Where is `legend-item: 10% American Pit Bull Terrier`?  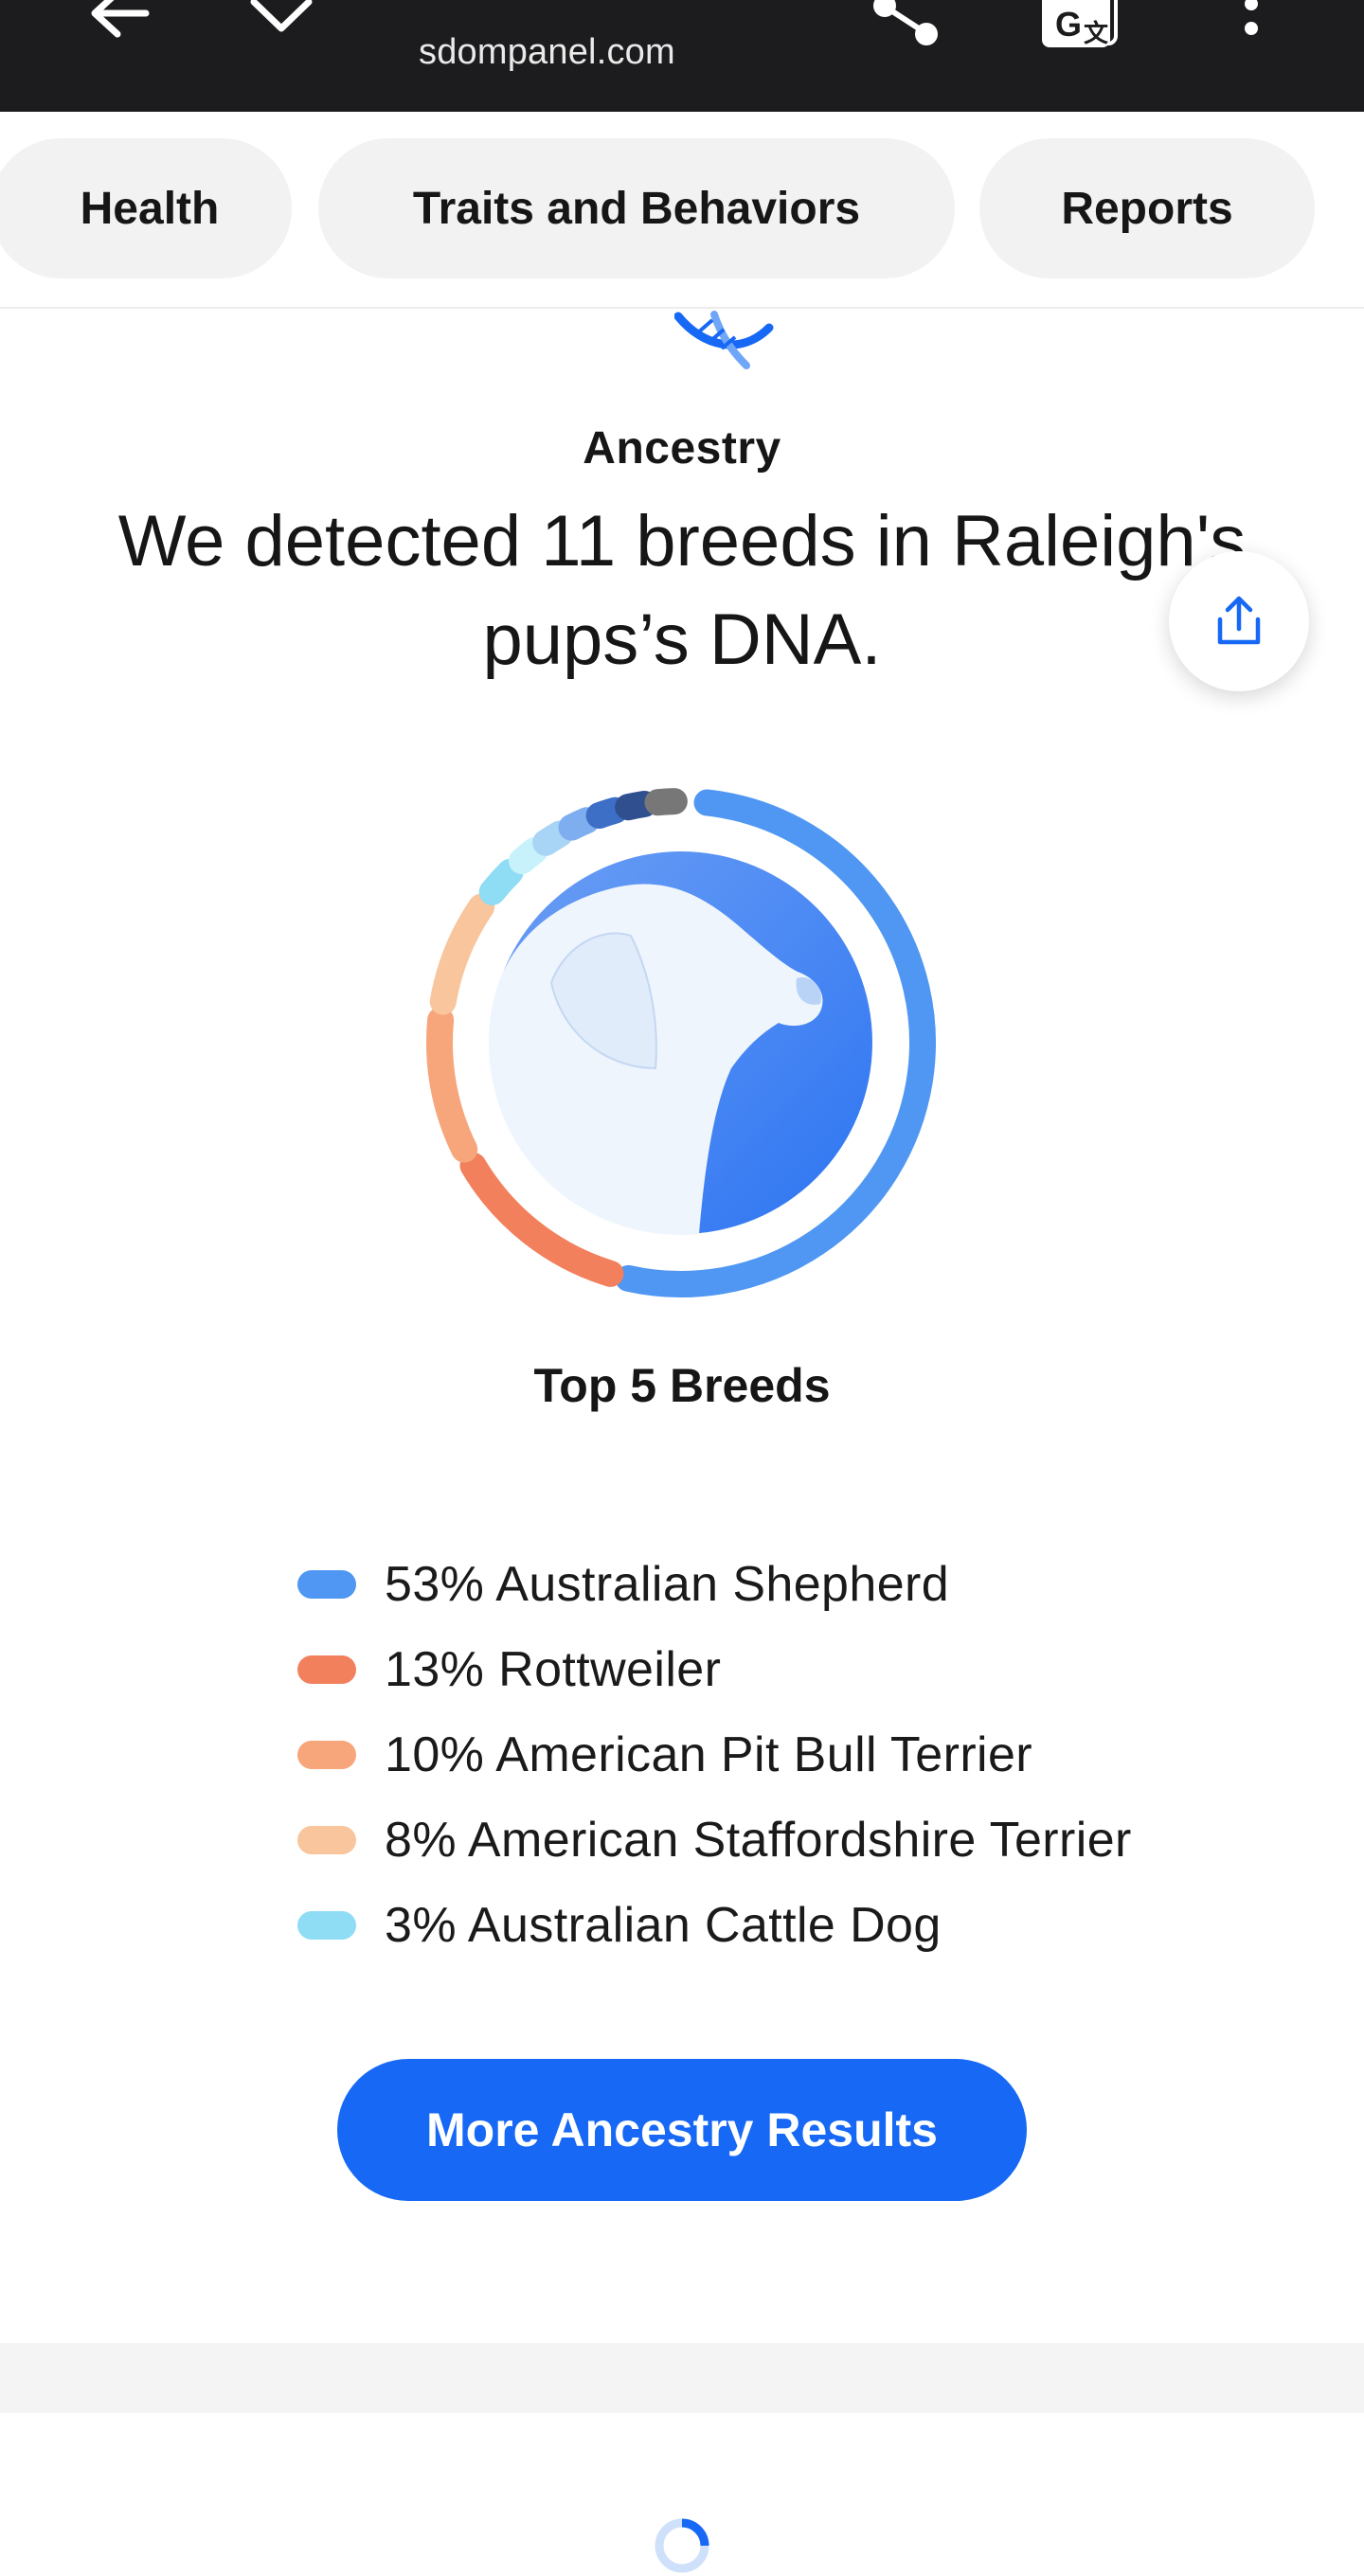 legend-item: 10% American Pit Bull Terrier is located at coordinates (714, 1755).